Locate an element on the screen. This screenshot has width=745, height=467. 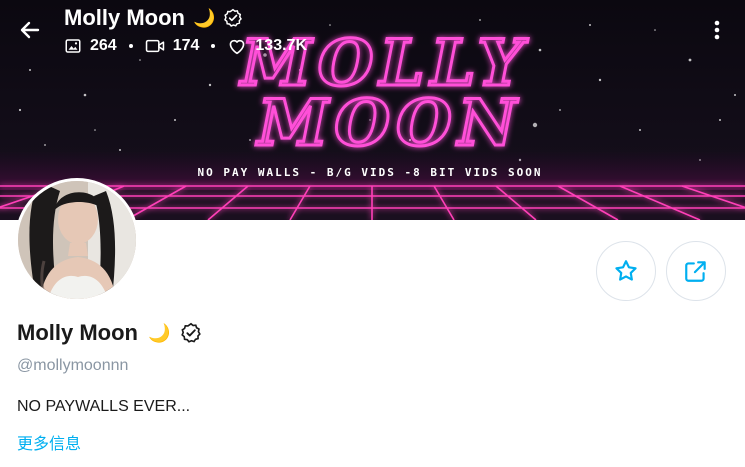
top-bar: Molly Moon 🌙 264 174 133.7K is located at coordinates (372, 32).